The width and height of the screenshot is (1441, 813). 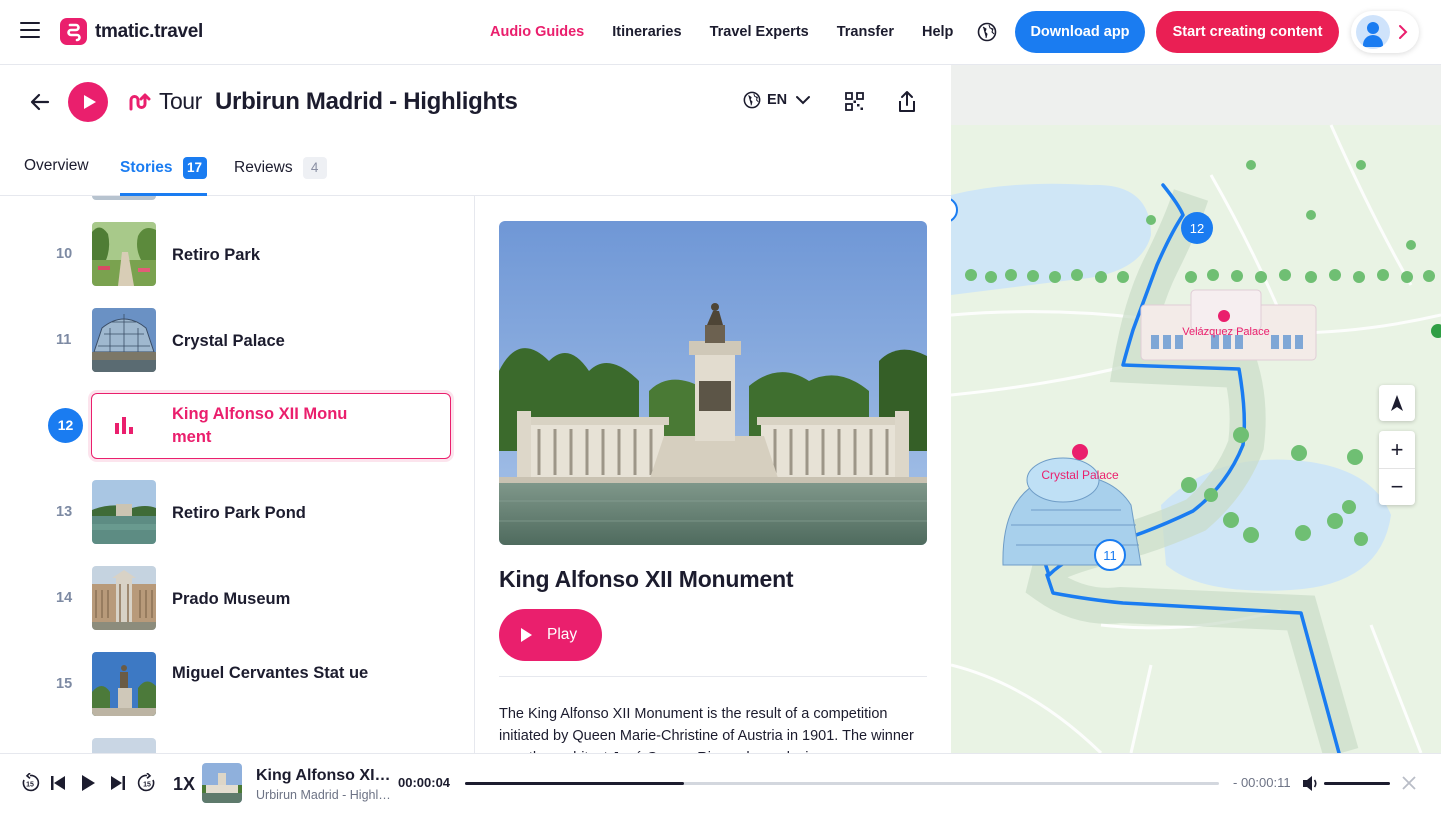 What do you see at coordinates (30, 785) in the screenshot?
I see `rewind-seconds-label: 15` at bounding box center [30, 785].